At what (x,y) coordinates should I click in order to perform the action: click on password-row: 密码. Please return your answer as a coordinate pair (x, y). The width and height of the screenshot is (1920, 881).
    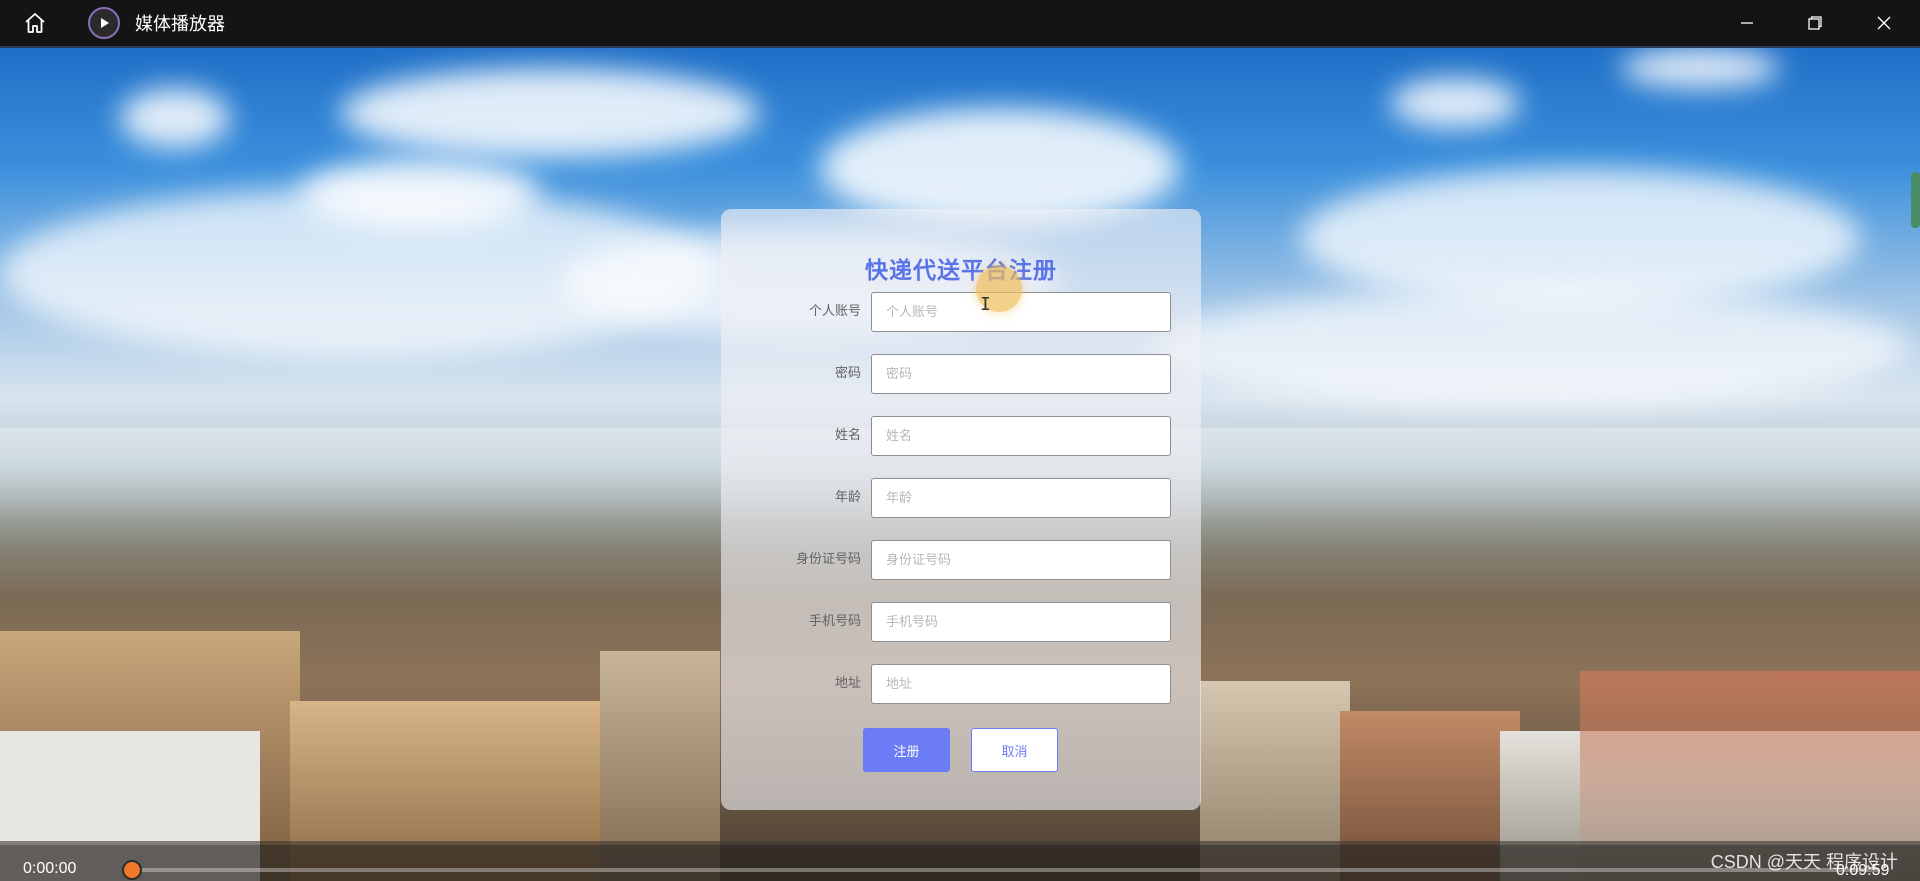
    Looking at the image, I should click on (961, 374).